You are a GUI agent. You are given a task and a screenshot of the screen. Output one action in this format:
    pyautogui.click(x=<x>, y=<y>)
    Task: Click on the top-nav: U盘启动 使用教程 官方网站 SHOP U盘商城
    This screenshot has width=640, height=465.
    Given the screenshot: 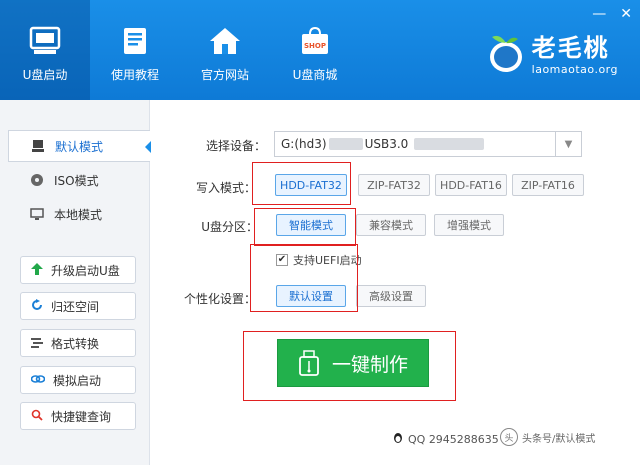 What is the action you would take?
    pyautogui.click(x=180, y=50)
    